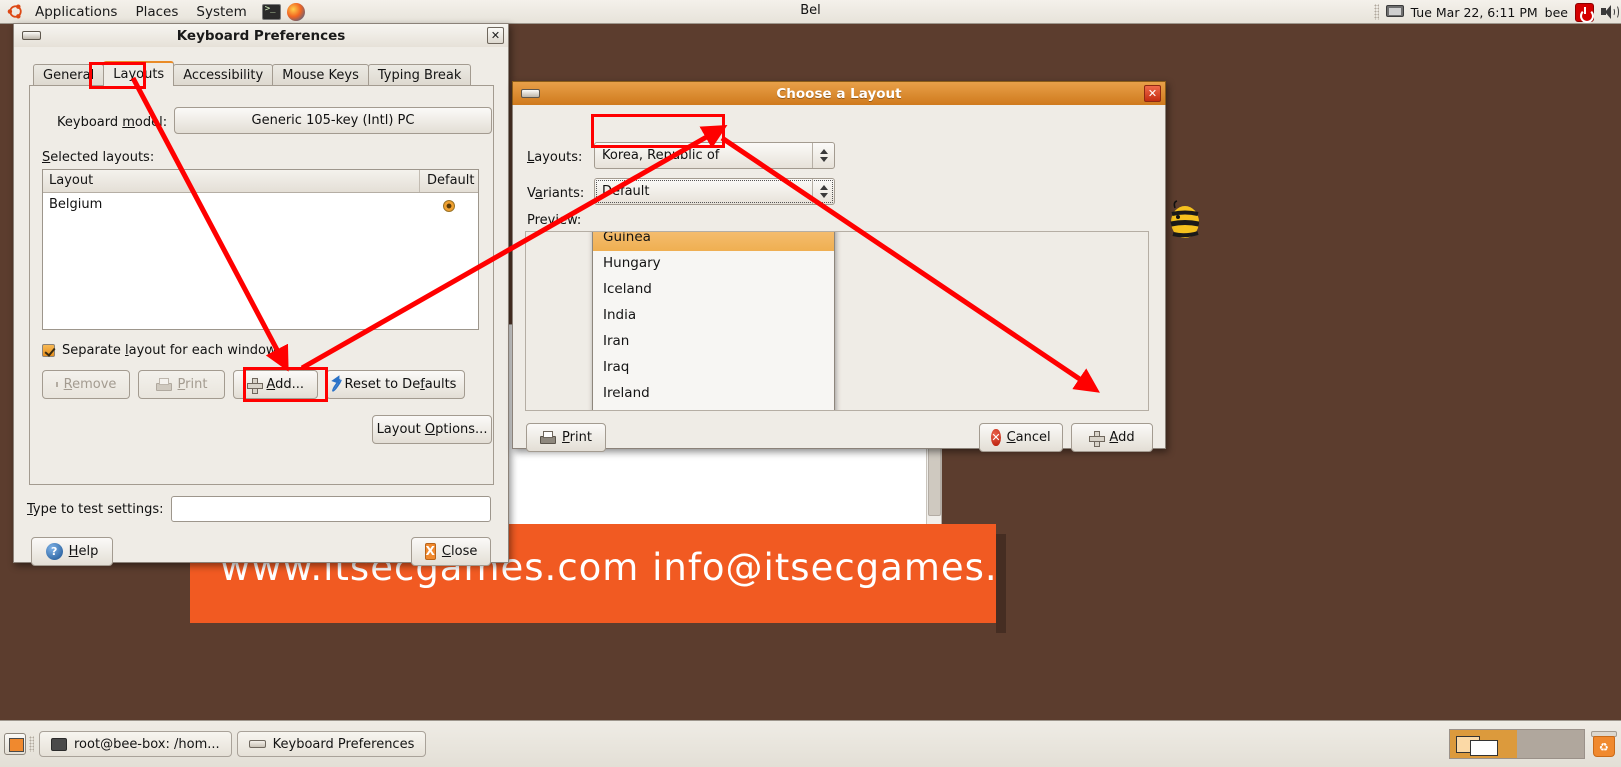  Describe the element at coordinates (449, 181) in the screenshot. I see `column-header-default: Default` at that location.